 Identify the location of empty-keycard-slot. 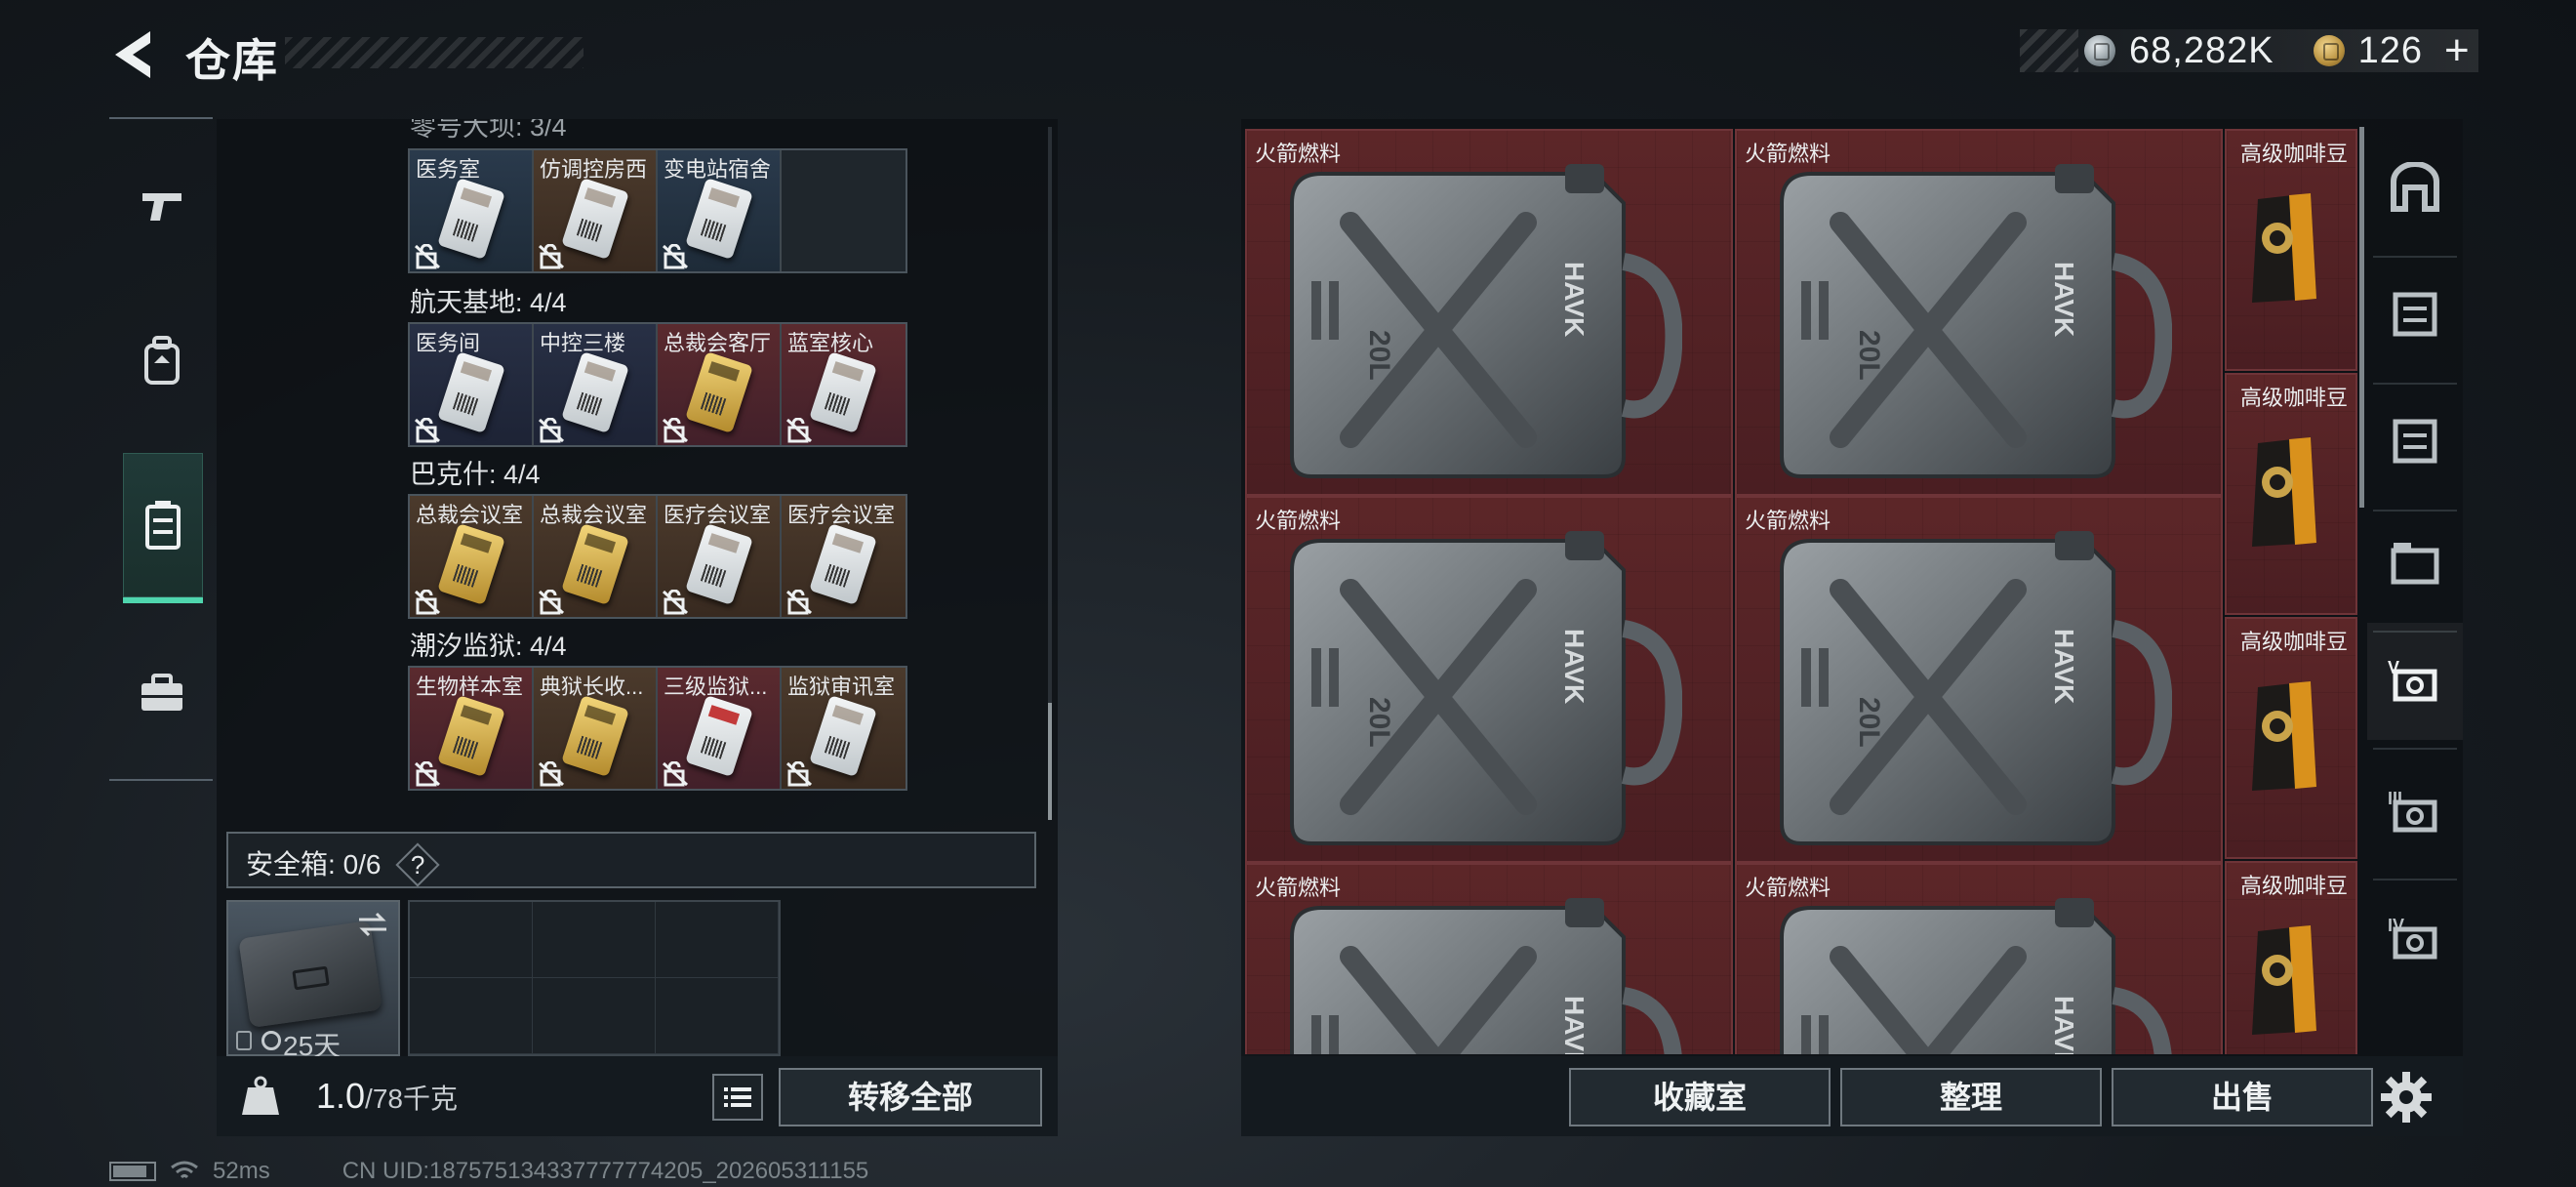
(844, 210).